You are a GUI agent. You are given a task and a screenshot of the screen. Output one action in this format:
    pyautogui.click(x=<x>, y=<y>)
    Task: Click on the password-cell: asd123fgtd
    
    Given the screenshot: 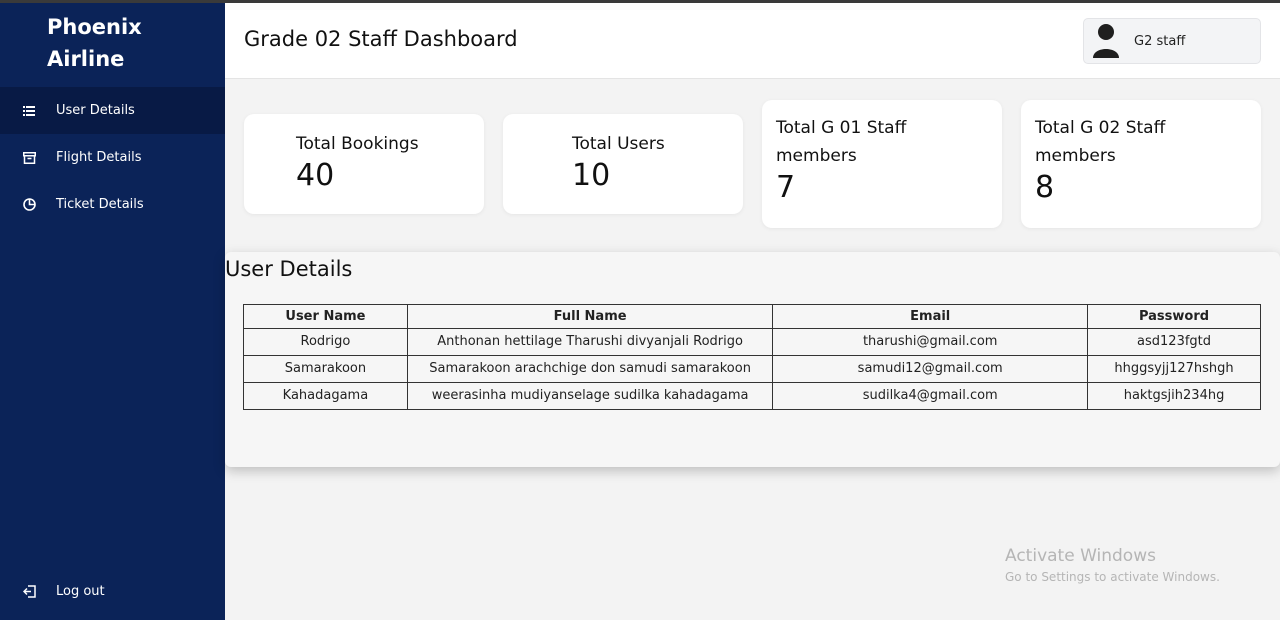 What is the action you would take?
    pyautogui.click(x=1174, y=342)
    